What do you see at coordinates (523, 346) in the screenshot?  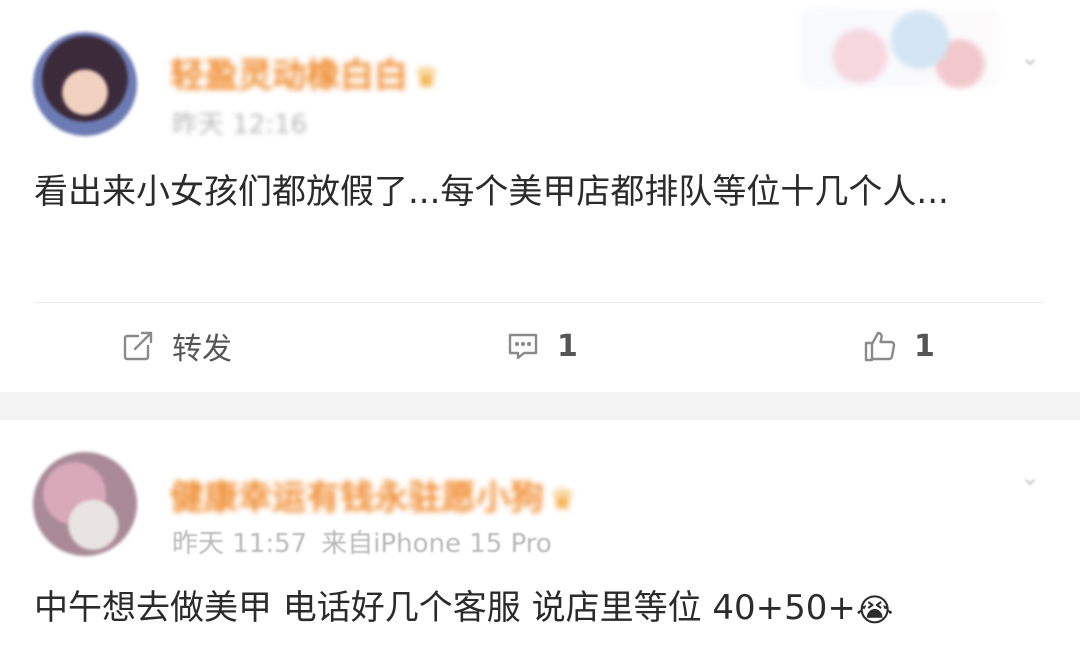 I see `comment-icon` at bounding box center [523, 346].